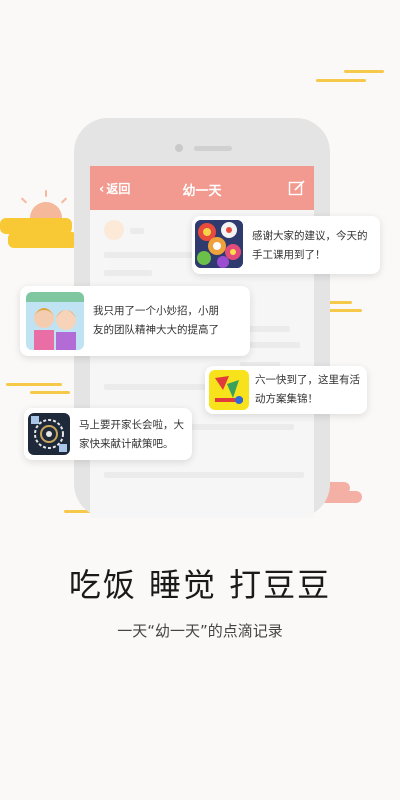 This screenshot has height=800, width=400. Describe the element at coordinates (131, 425) in the screenshot. I see `message-line: 马上要开家长会啦，大` at that location.